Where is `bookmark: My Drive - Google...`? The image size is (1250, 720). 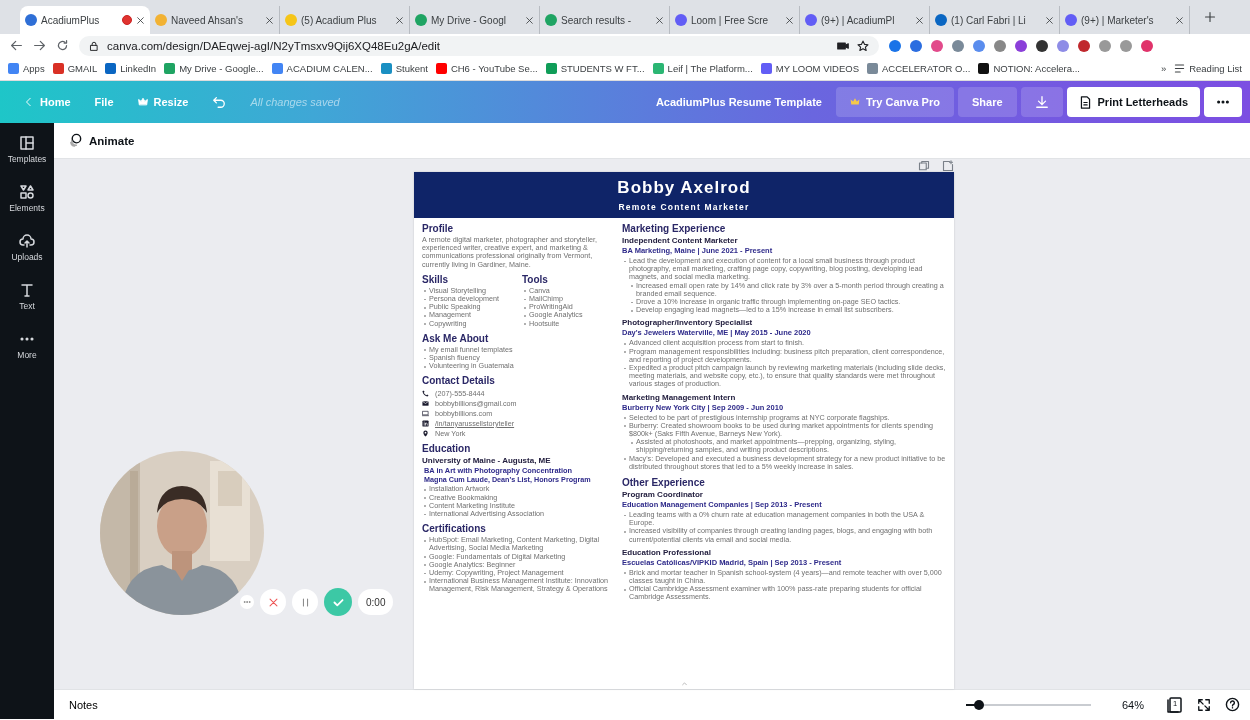 bookmark: My Drive - Google... is located at coordinates (214, 68).